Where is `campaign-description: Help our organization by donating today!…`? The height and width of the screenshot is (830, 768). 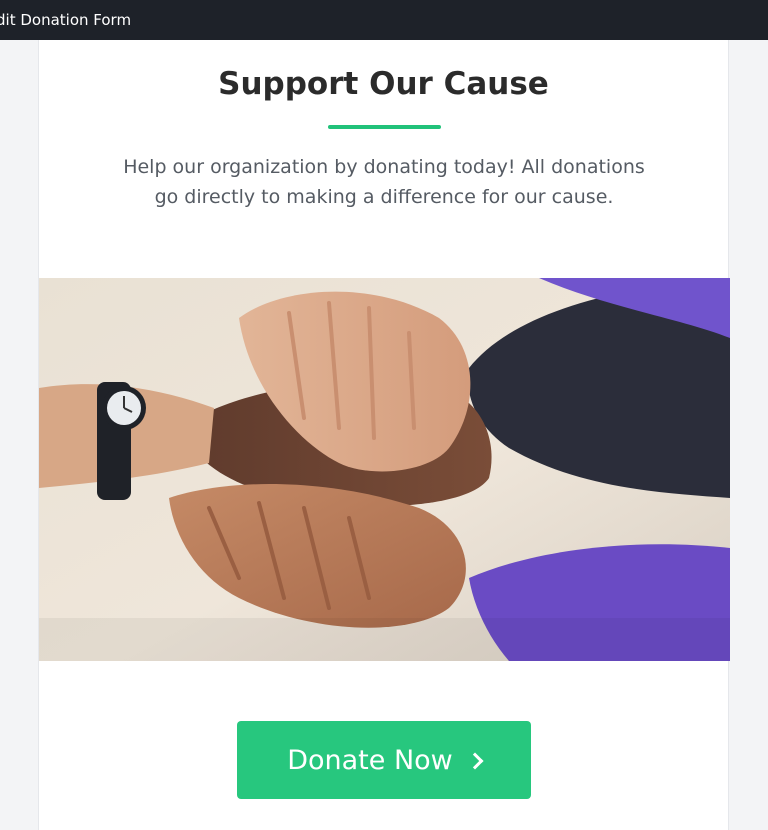 campaign-description: Help our organization by donating today!… is located at coordinates (384, 182).